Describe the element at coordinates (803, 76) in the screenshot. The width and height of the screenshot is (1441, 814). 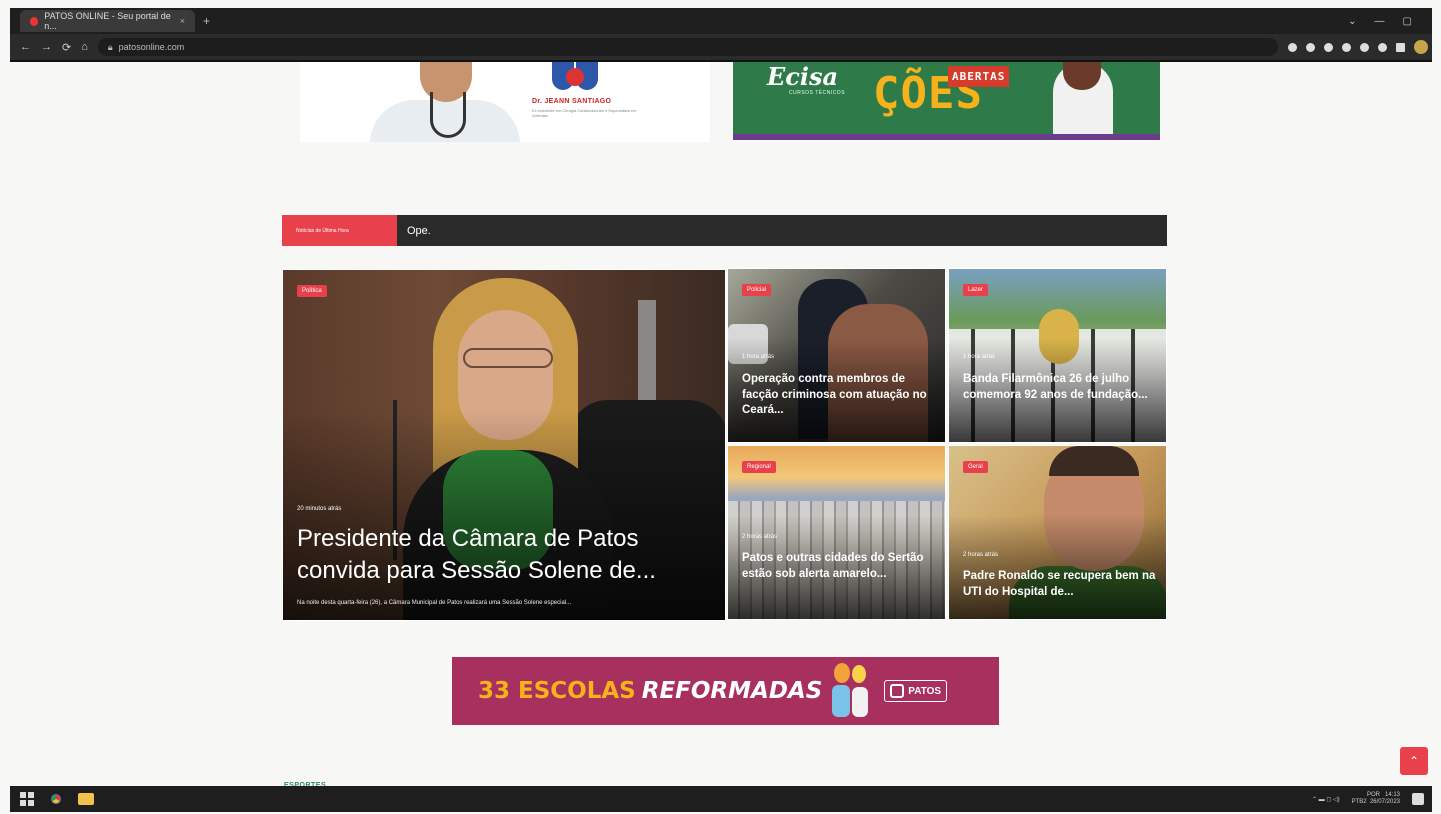
I see `ecisa-logo: Ecisa` at that location.